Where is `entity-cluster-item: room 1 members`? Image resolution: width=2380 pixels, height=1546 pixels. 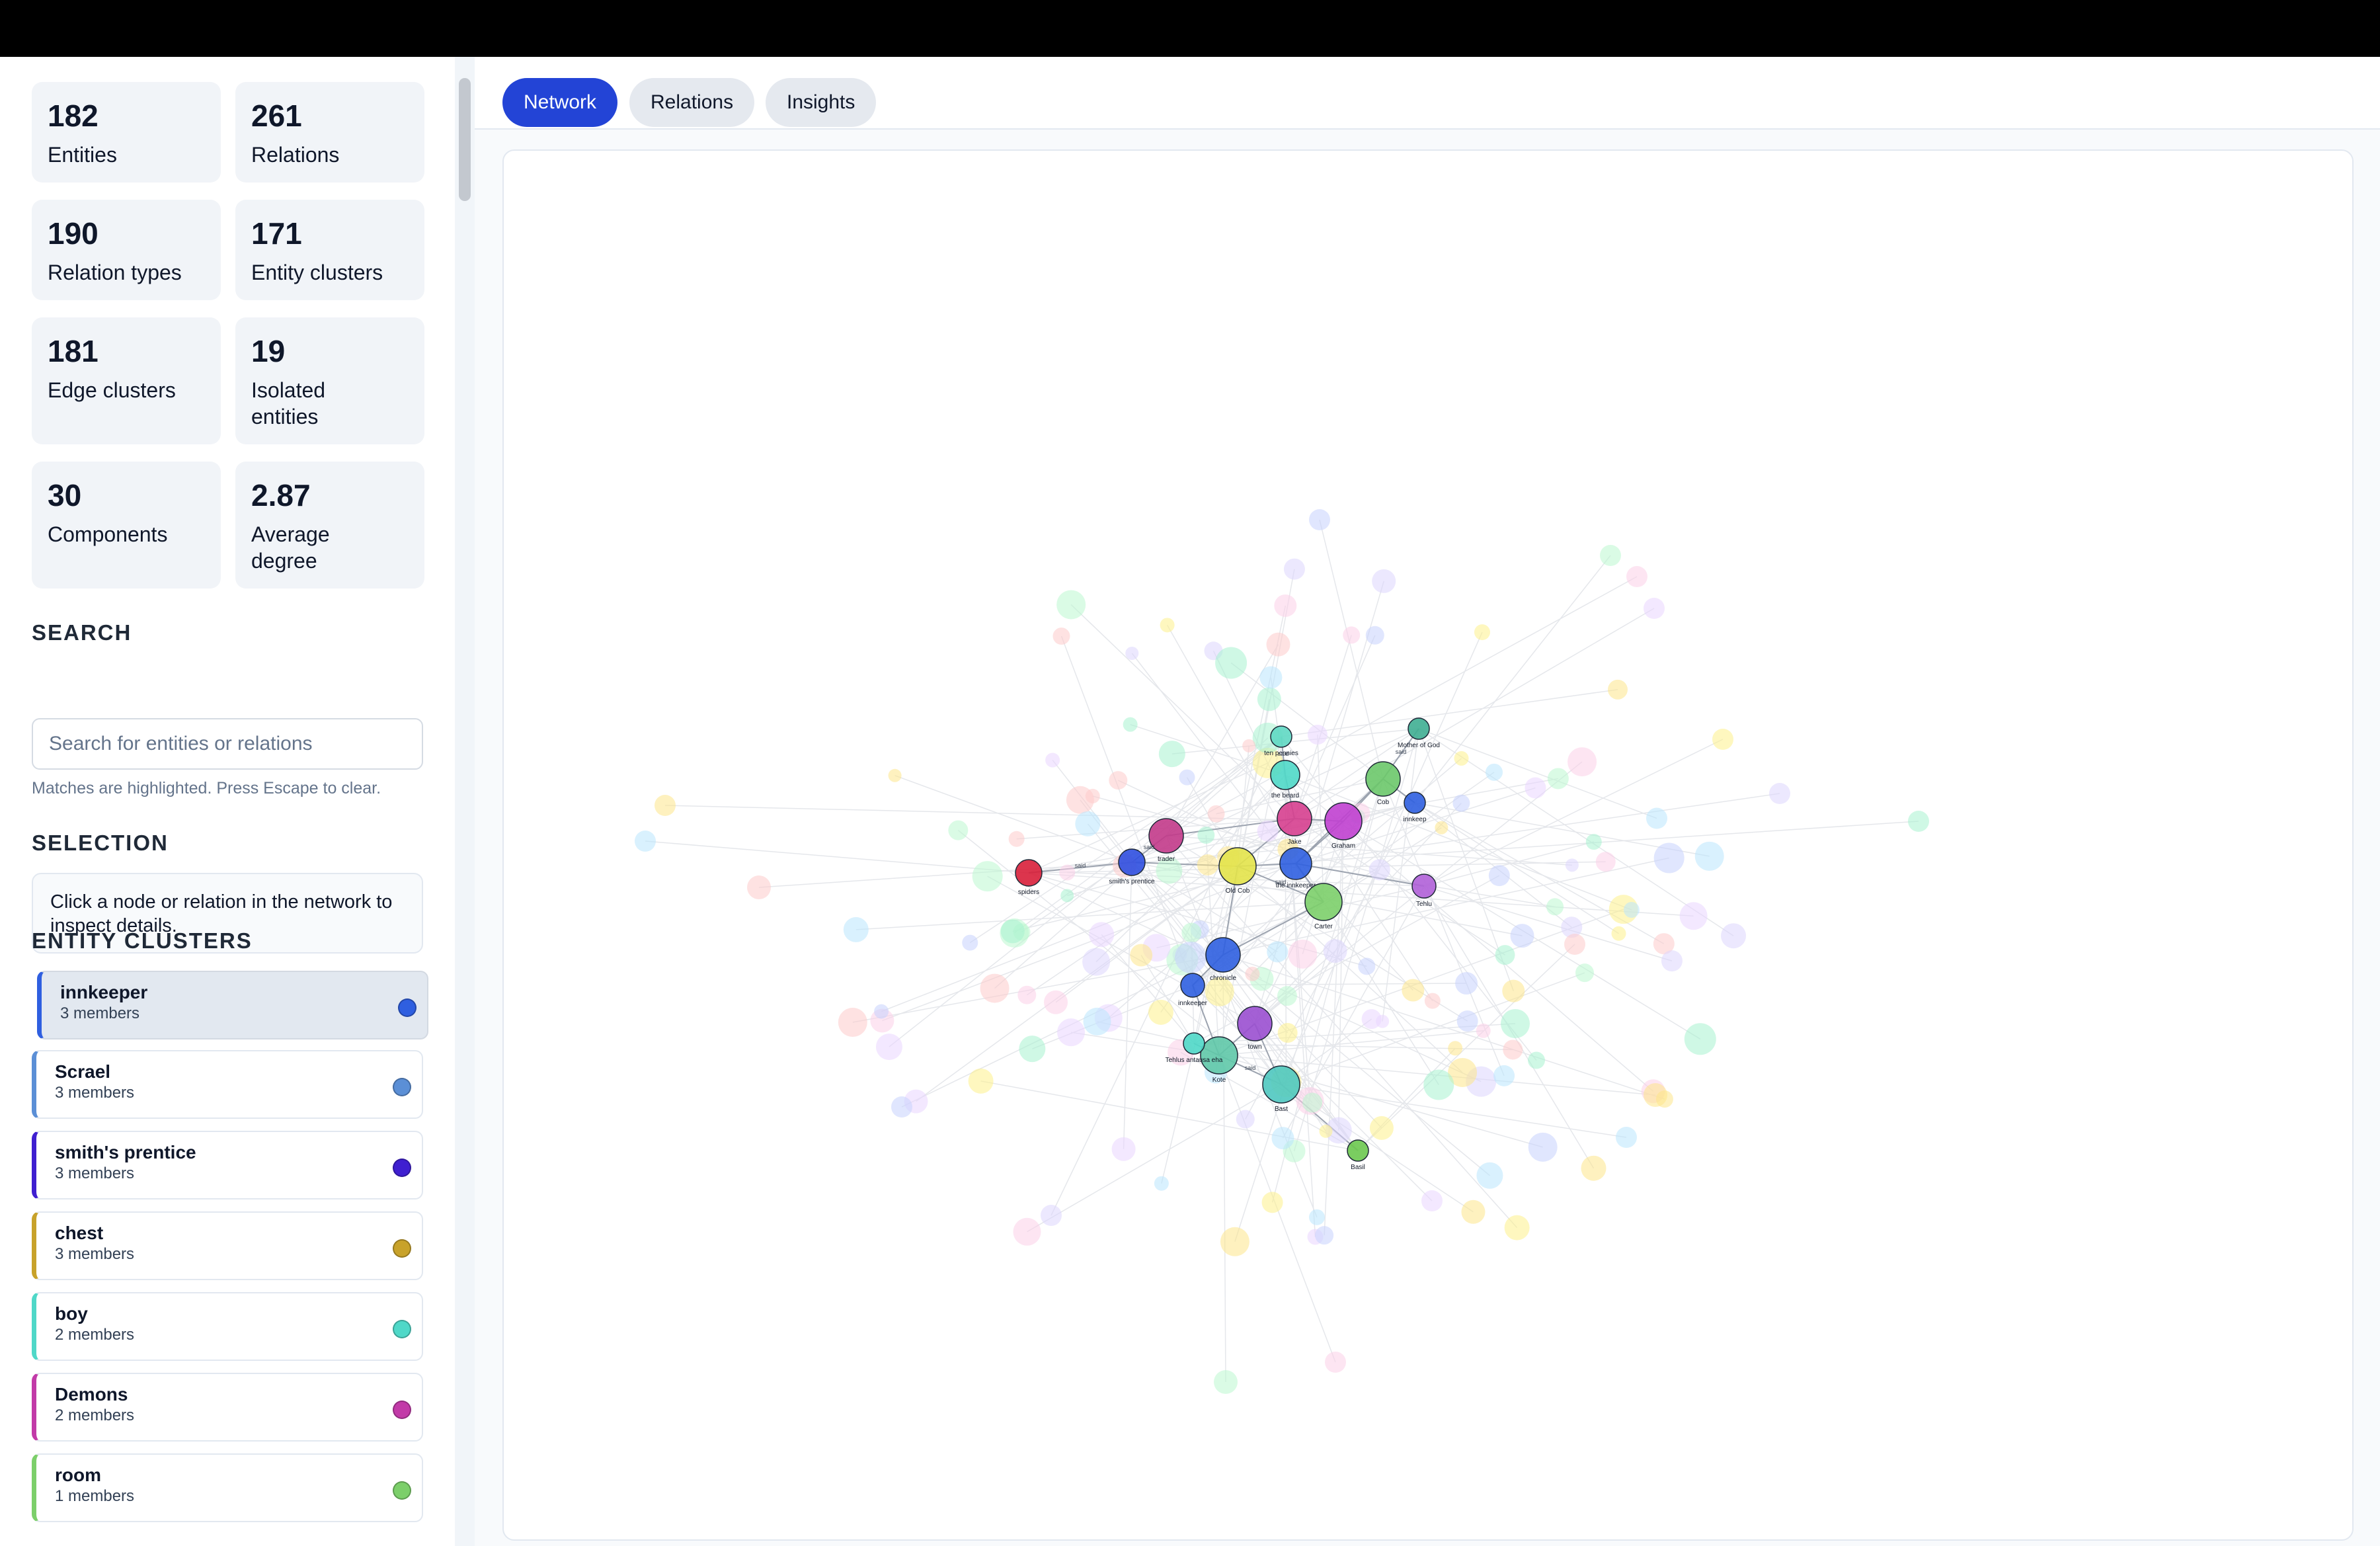
entity-cluster-item: room 1 members is located at coordinates (227, 1487).